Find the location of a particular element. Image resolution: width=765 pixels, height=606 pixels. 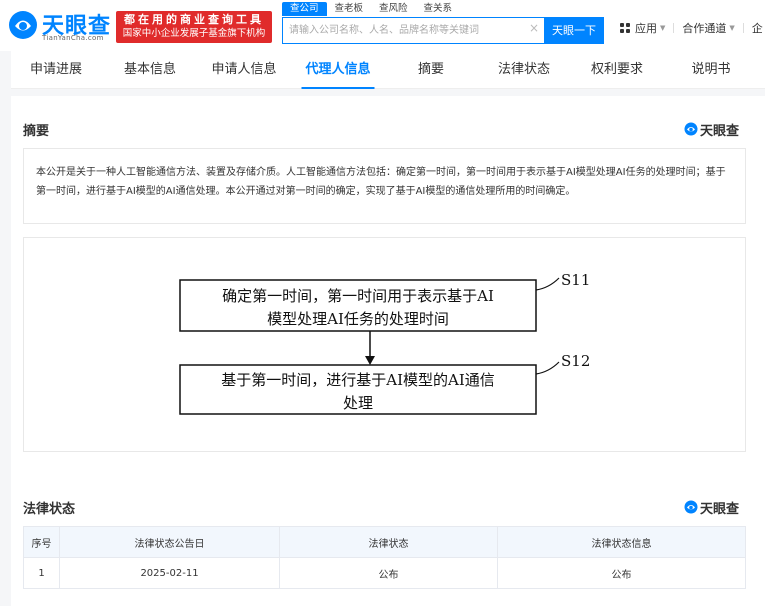

cooperation-menu-label: 合作通道 is located at coordinates (704, 28).